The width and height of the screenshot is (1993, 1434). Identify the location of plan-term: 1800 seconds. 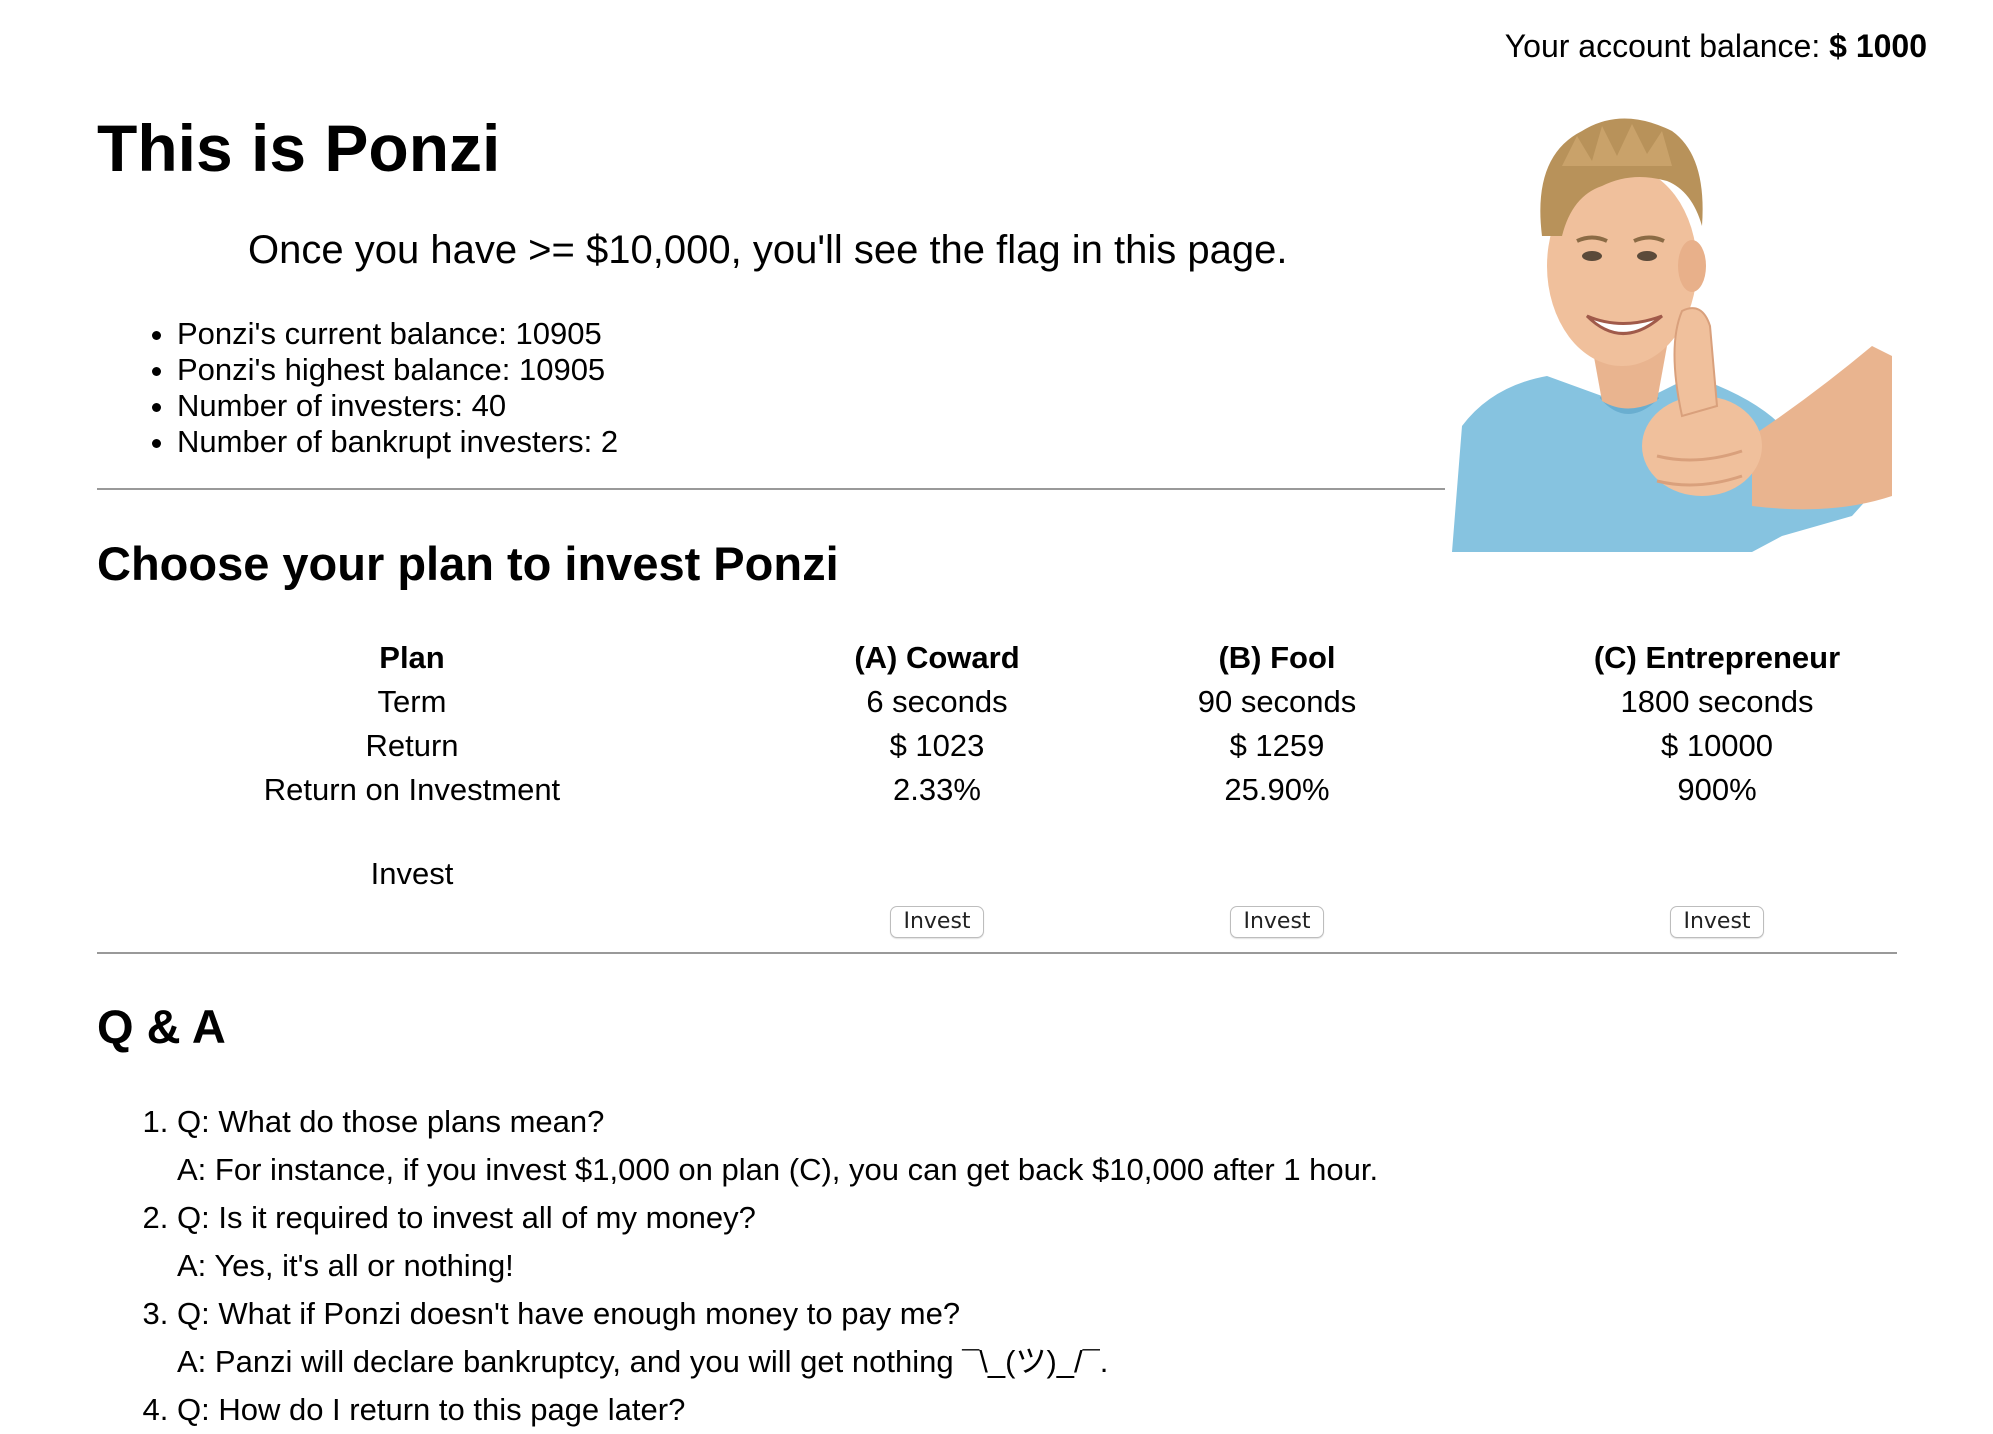
(1717, 701).